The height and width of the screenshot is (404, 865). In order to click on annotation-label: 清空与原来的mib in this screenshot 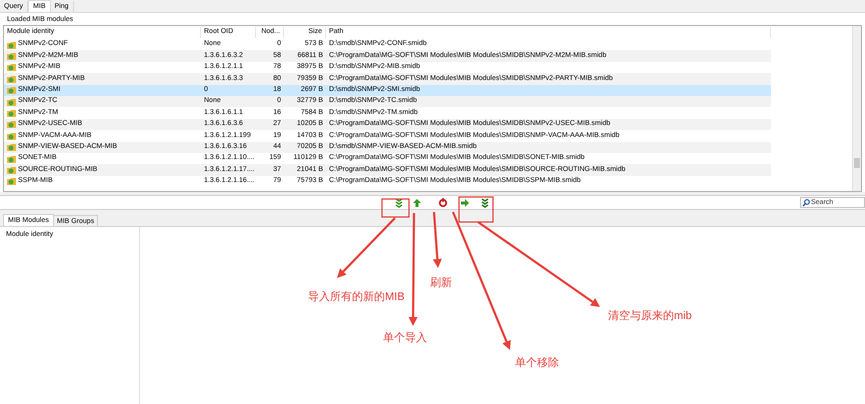, I will do `click(650, 316)`.